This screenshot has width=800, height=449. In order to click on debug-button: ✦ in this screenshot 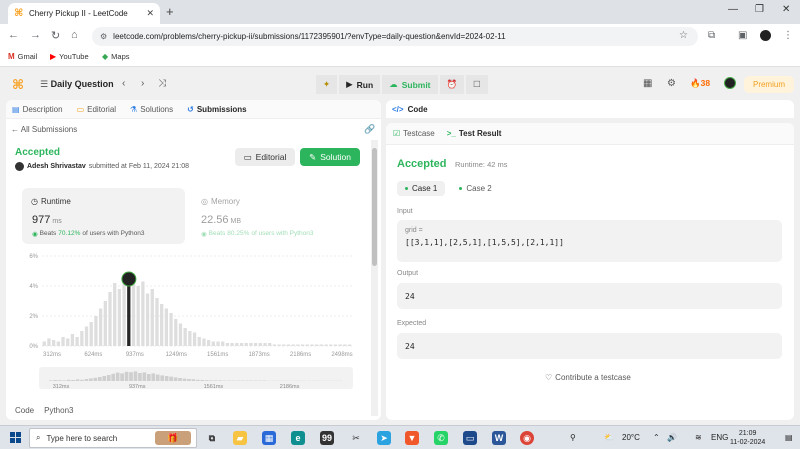, I will do `click(327, 84)`.